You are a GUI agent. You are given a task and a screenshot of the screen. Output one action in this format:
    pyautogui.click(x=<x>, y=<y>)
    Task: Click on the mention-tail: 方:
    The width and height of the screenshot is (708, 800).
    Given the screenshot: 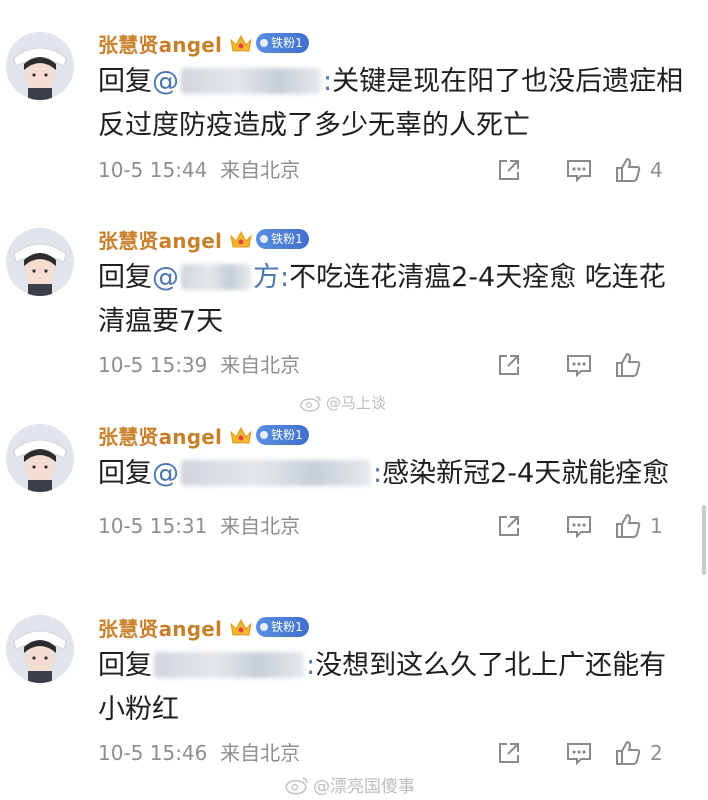 What is the action you would take?
    pyautogui.click(x=271, y=277)
    